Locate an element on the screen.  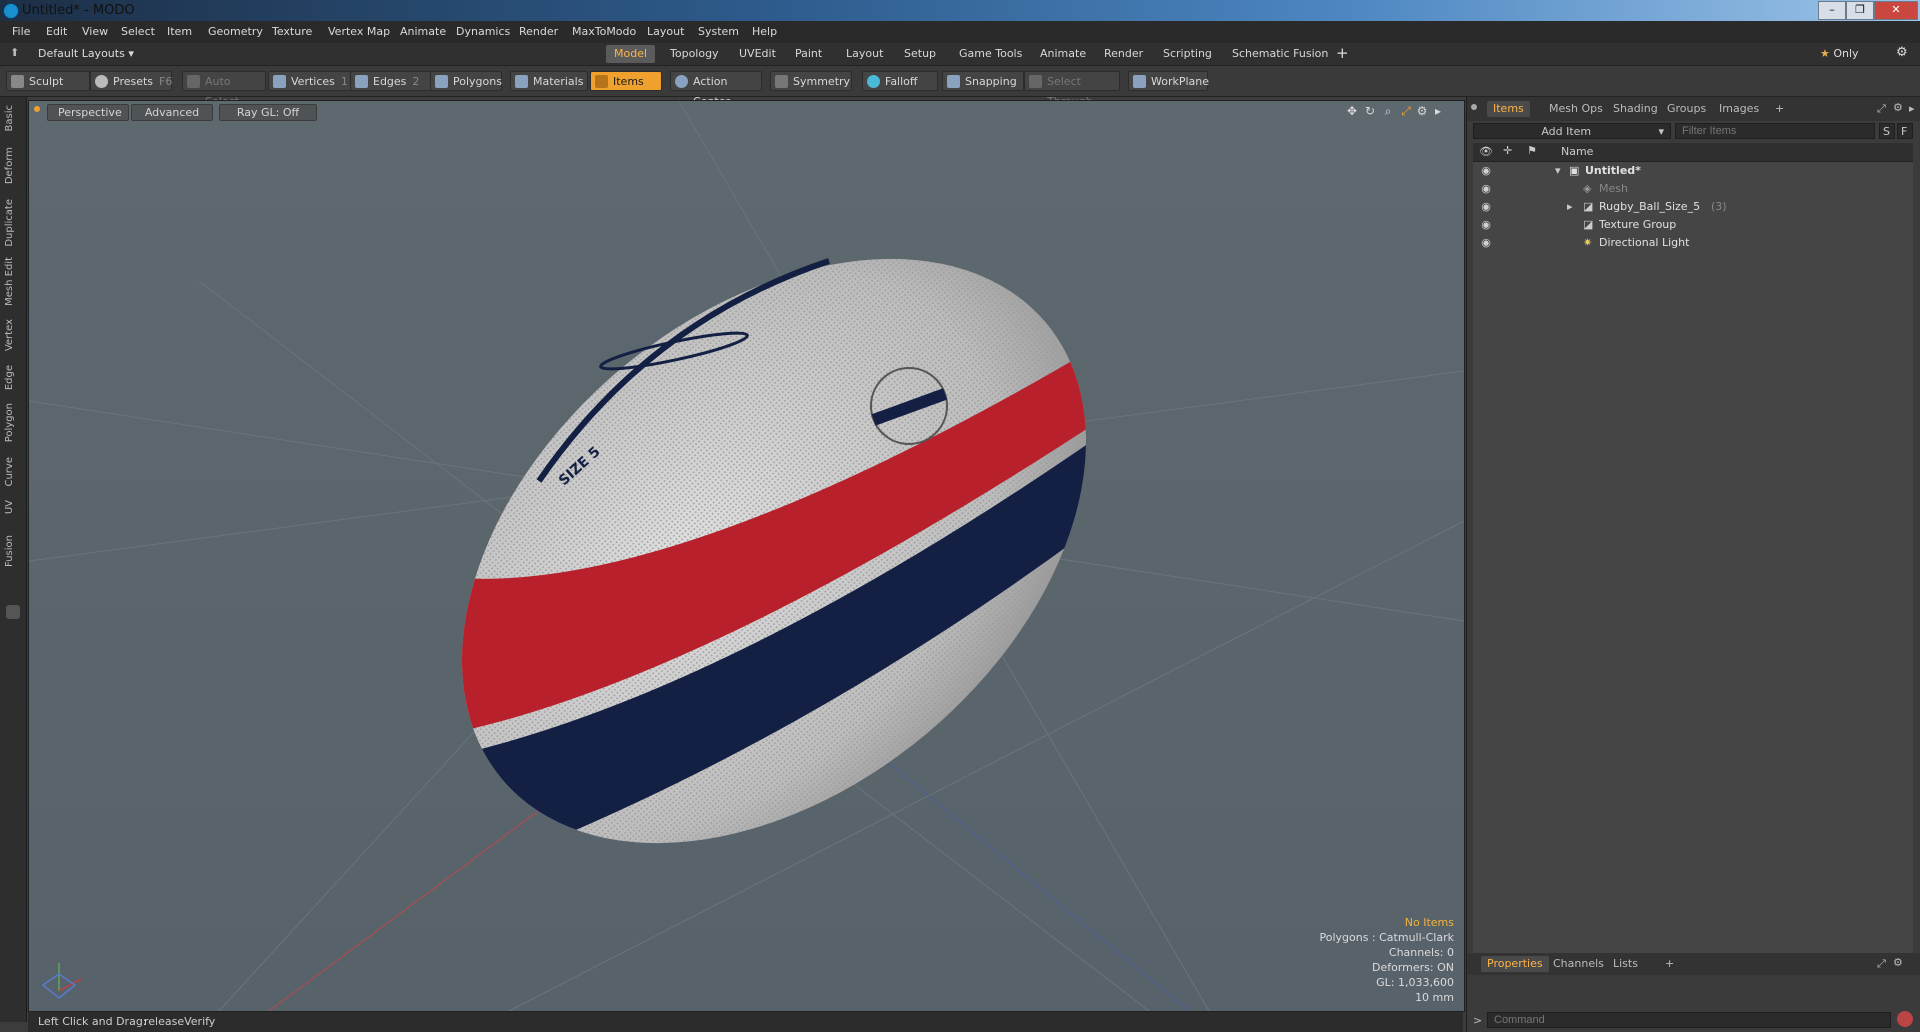
perspective-button: Perspective is located at coordinates (88, 112).